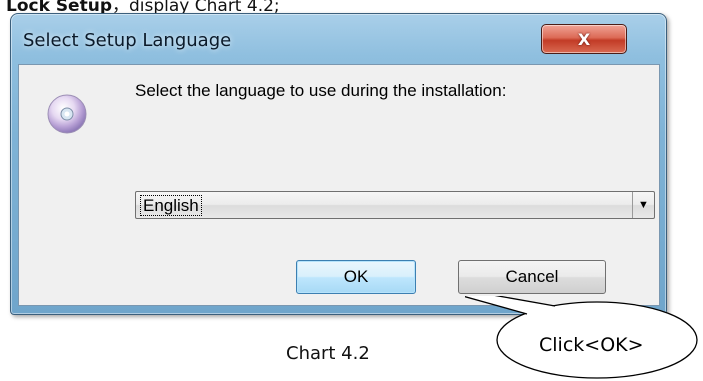 Image resolution: width=703 pixels, height=381 pixels. What do you see at coordinates (171, 205) in the screenshot?
I see `language-select-value: English` at bounding box center [171, 205].